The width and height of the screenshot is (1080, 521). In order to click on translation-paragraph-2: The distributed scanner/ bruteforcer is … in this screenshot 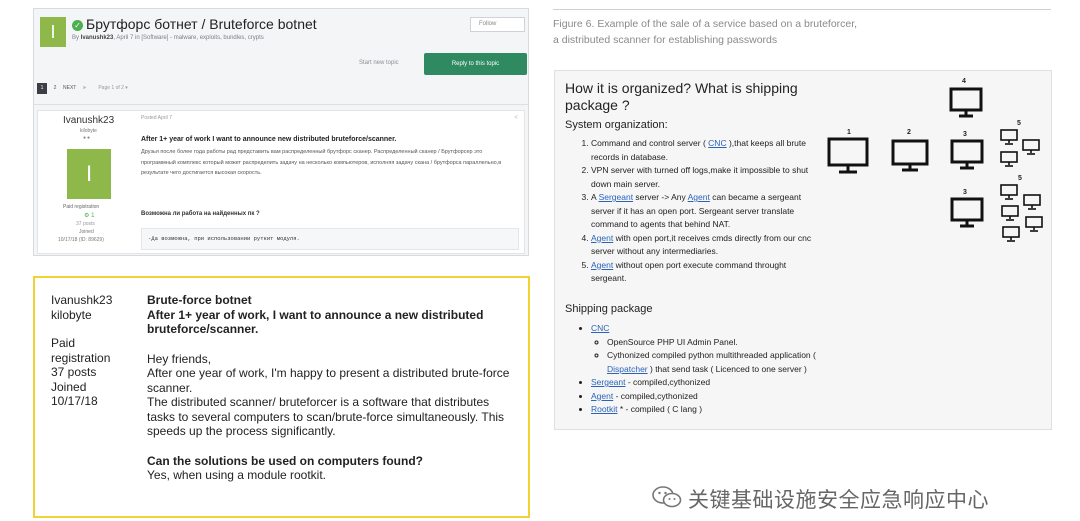, I will do `click(326, 416)`.